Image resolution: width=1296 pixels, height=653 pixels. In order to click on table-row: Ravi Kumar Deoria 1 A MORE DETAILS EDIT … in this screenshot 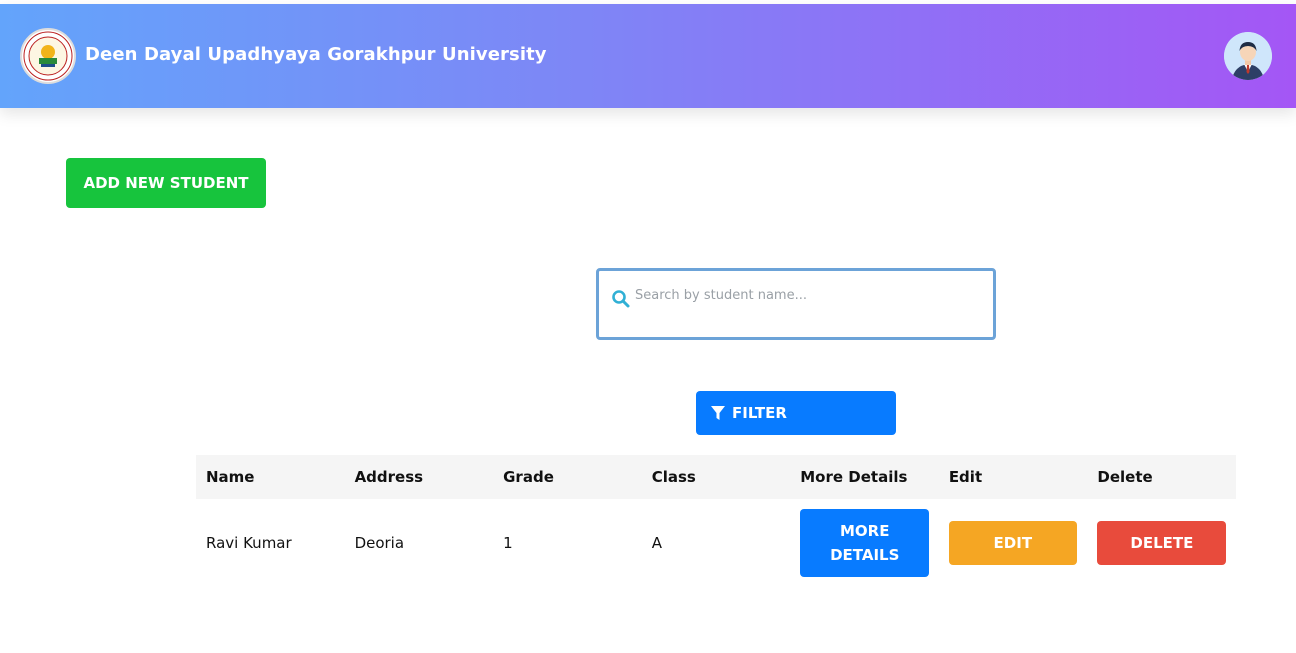, I will do `click(716, 543)`.